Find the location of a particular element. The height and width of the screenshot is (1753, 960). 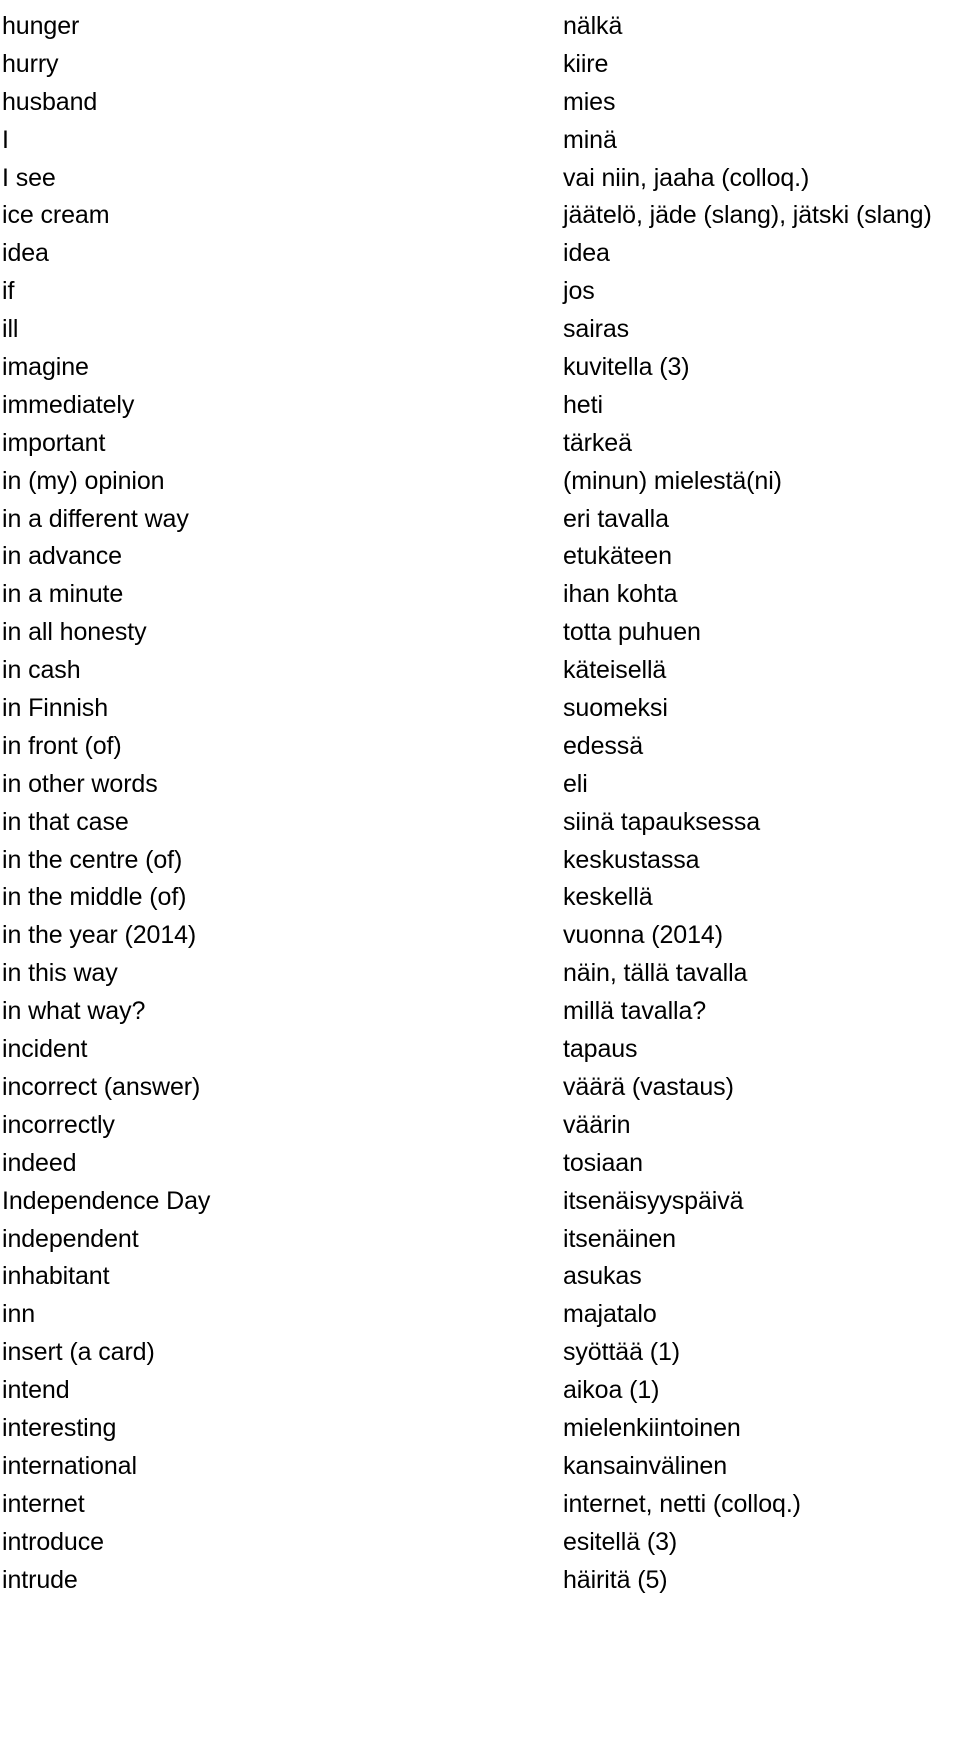

glossary-translation: kuvitella (3) is located at coordinates (626, 367).